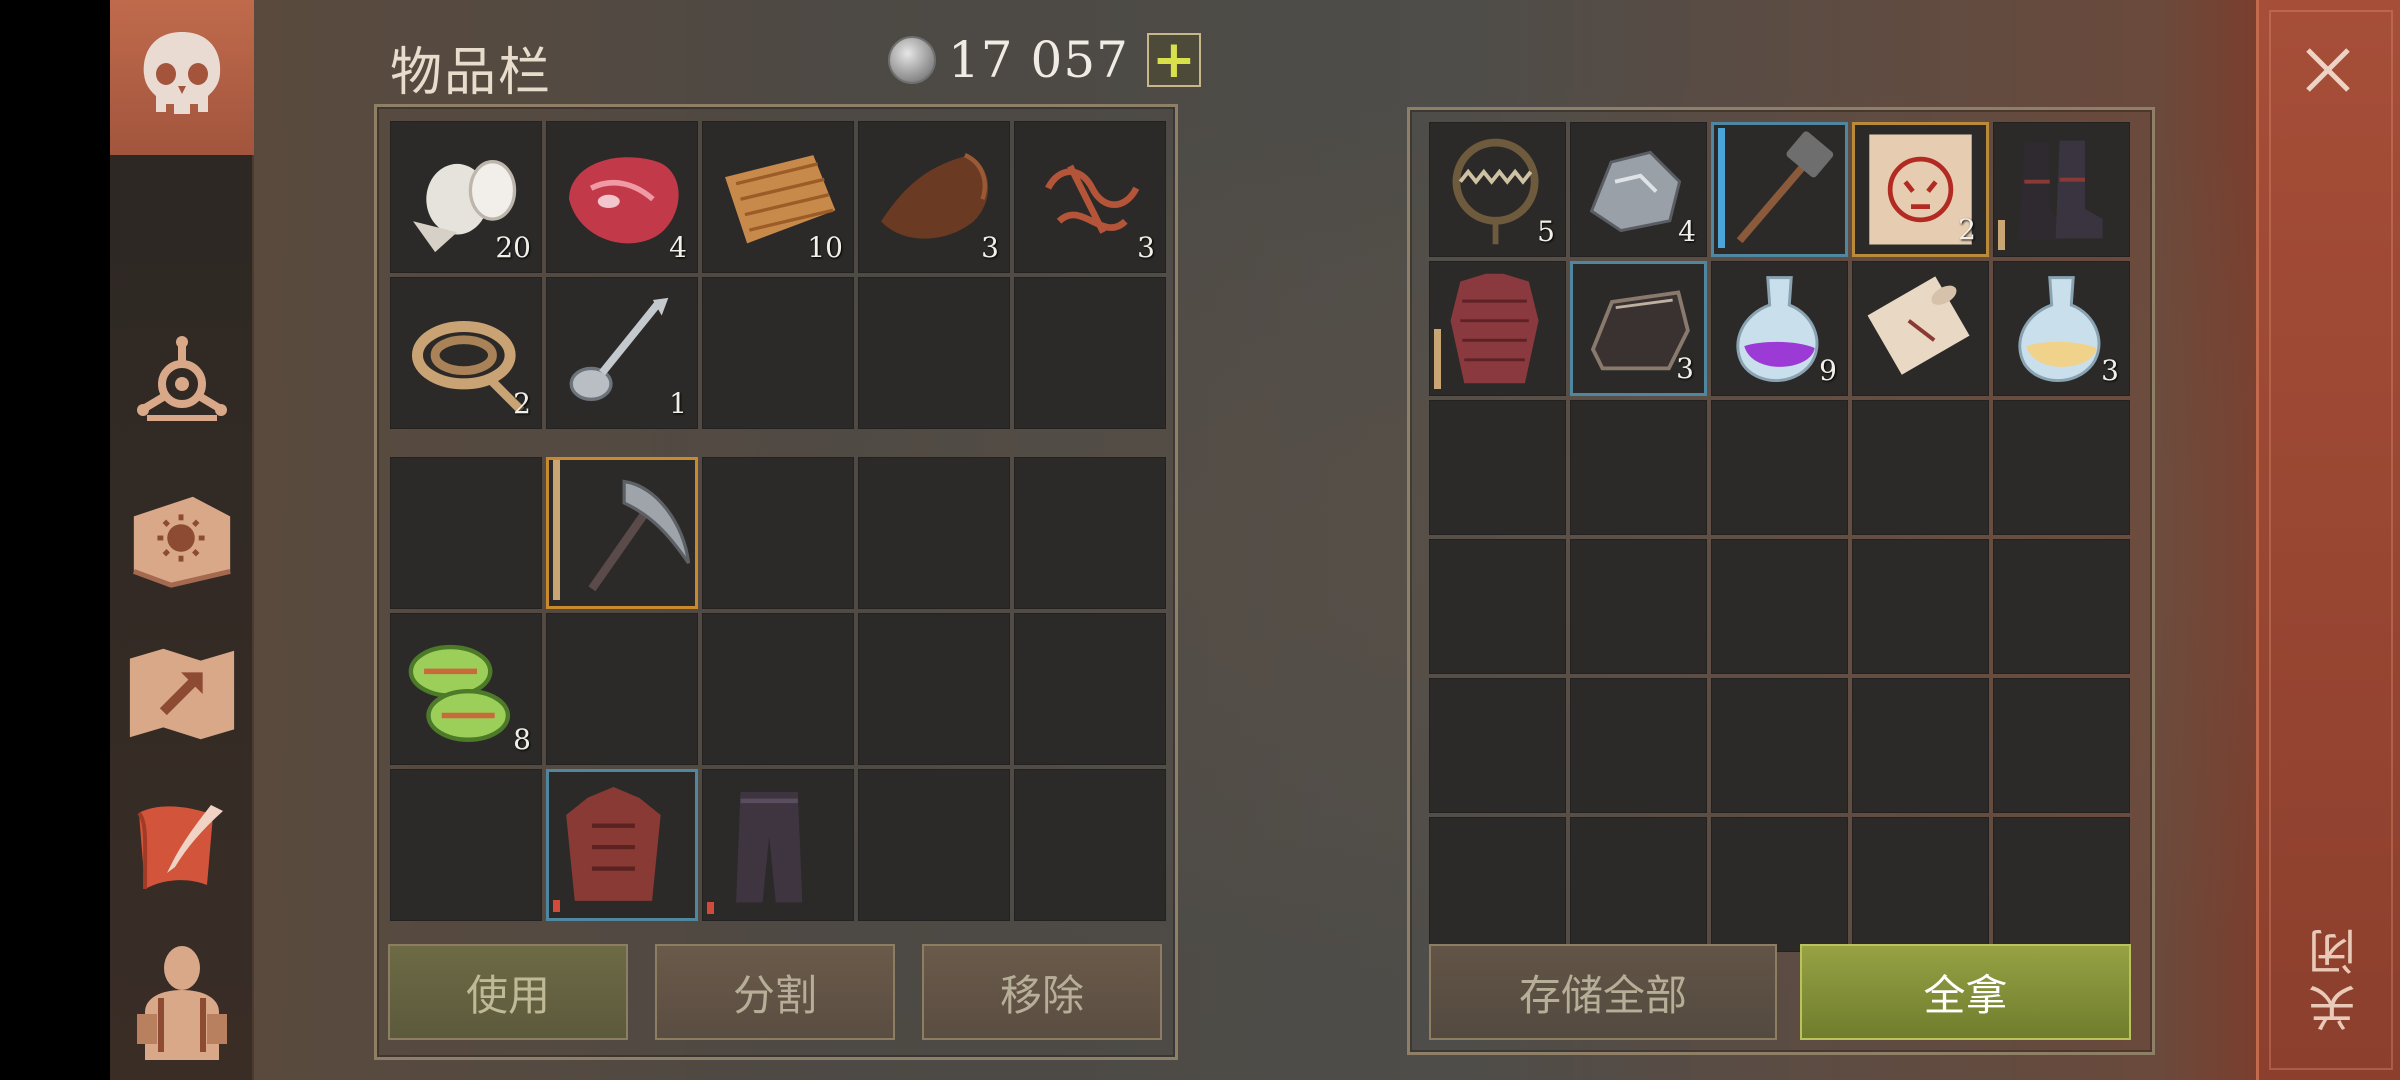 The height and width of the screenshot is (1080, 2400). I want to click on item-slot-scroll, so click(1920, 328).